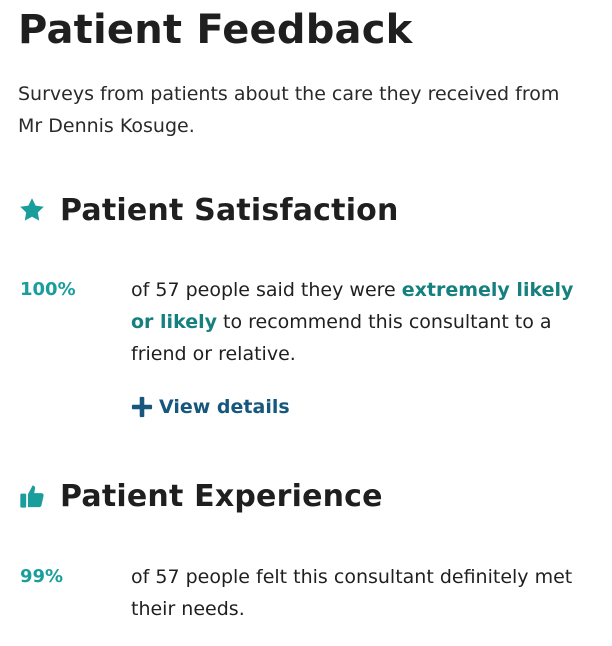 This screenshot has height=646, width=612. Describe the element at coordinates (221, 496) in the screenshot. I see `experience-heading-text: Patient Experience` at that location.